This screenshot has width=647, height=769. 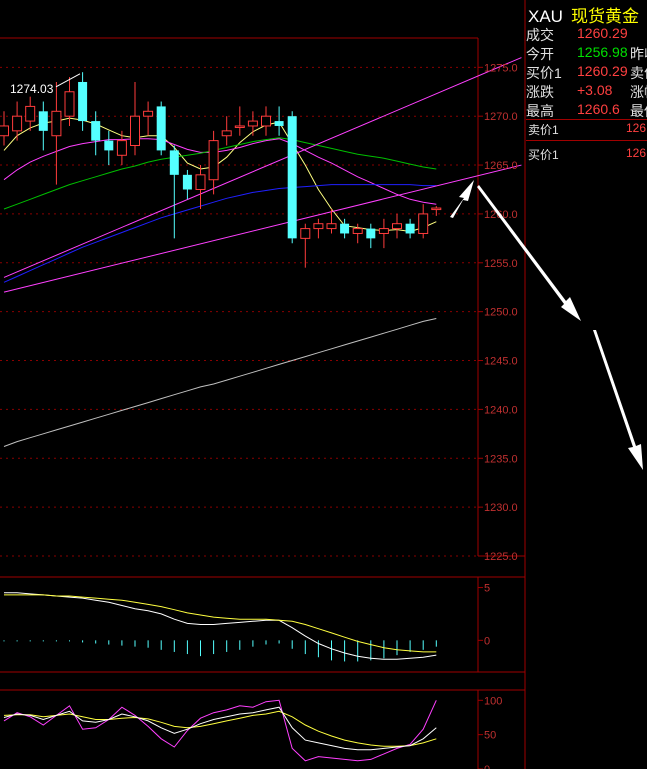 I want to click on kdj-tick-label: 100, so click(x=493, y=701).